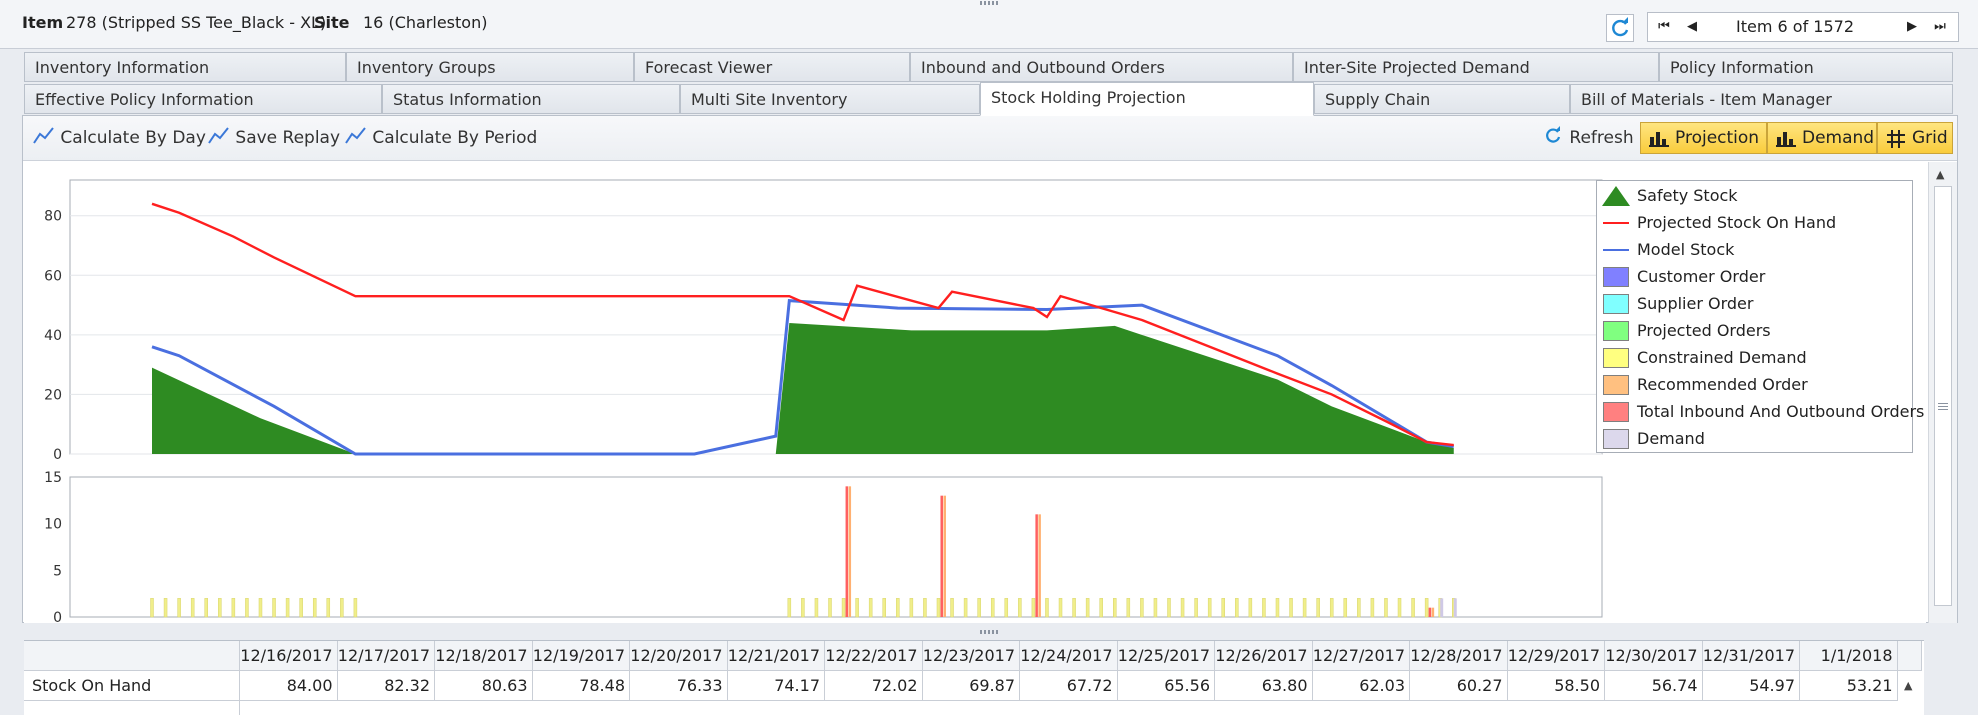 The image size is (1978, 715). Describe the element at coordinates (1761, 99) in the screenshot. I see `tab-bill-of-materials: Bill of Materials - Item Manager` at that location.